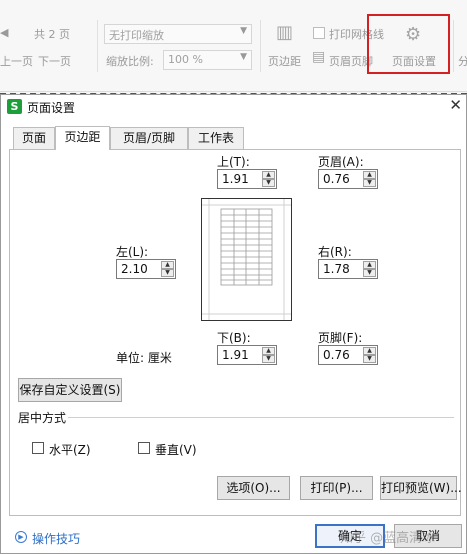 Image resolution: width=467 pixels, height=554 pixels. What do you see at coordinates (235, 179) in the screenshot?
I see `top-margin-value: 1.91` at bounding box center [235, 179].